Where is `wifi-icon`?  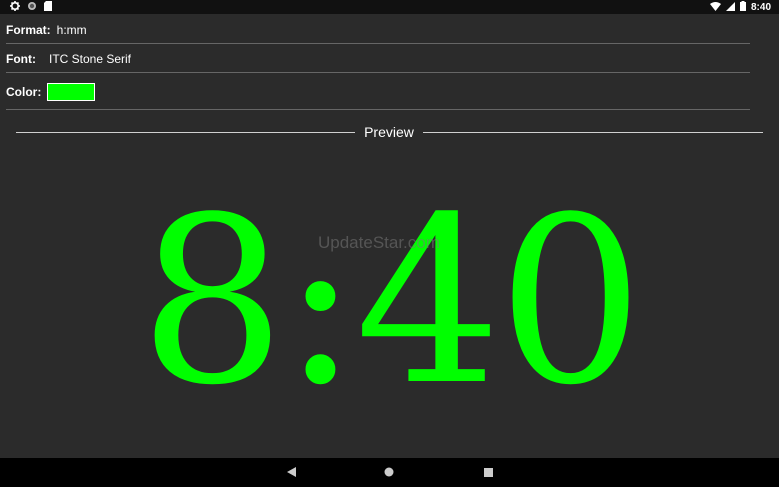
wifi-icon is located at coordinates (715, 8).